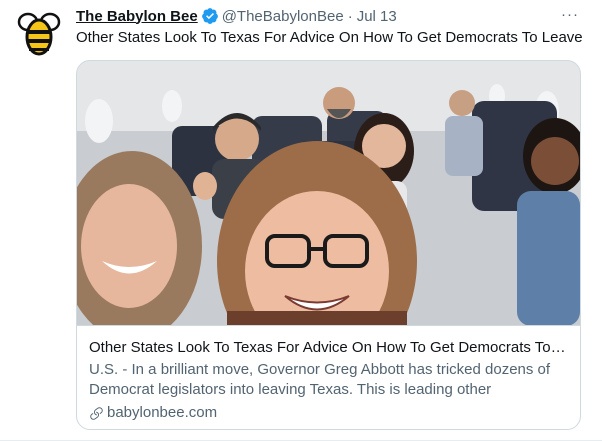 The width and height of the screenshot is (602, 441). Describe the element at coordinates (377, 16) in the screenshot. I see `tweet-date: Jul 13` at that location.